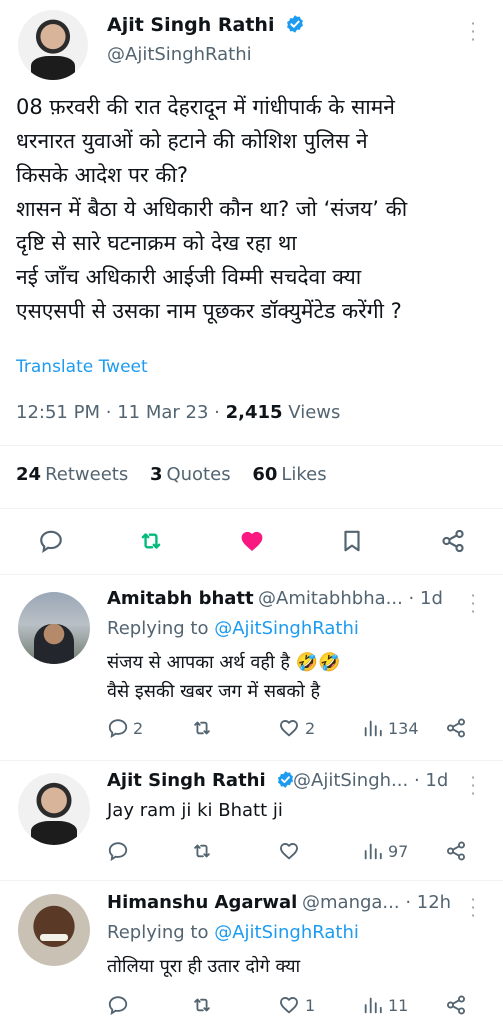 Image resolution: width=503 pixels, height=1024 pixels. I want to click on like-button: 2, so click(296, 728).